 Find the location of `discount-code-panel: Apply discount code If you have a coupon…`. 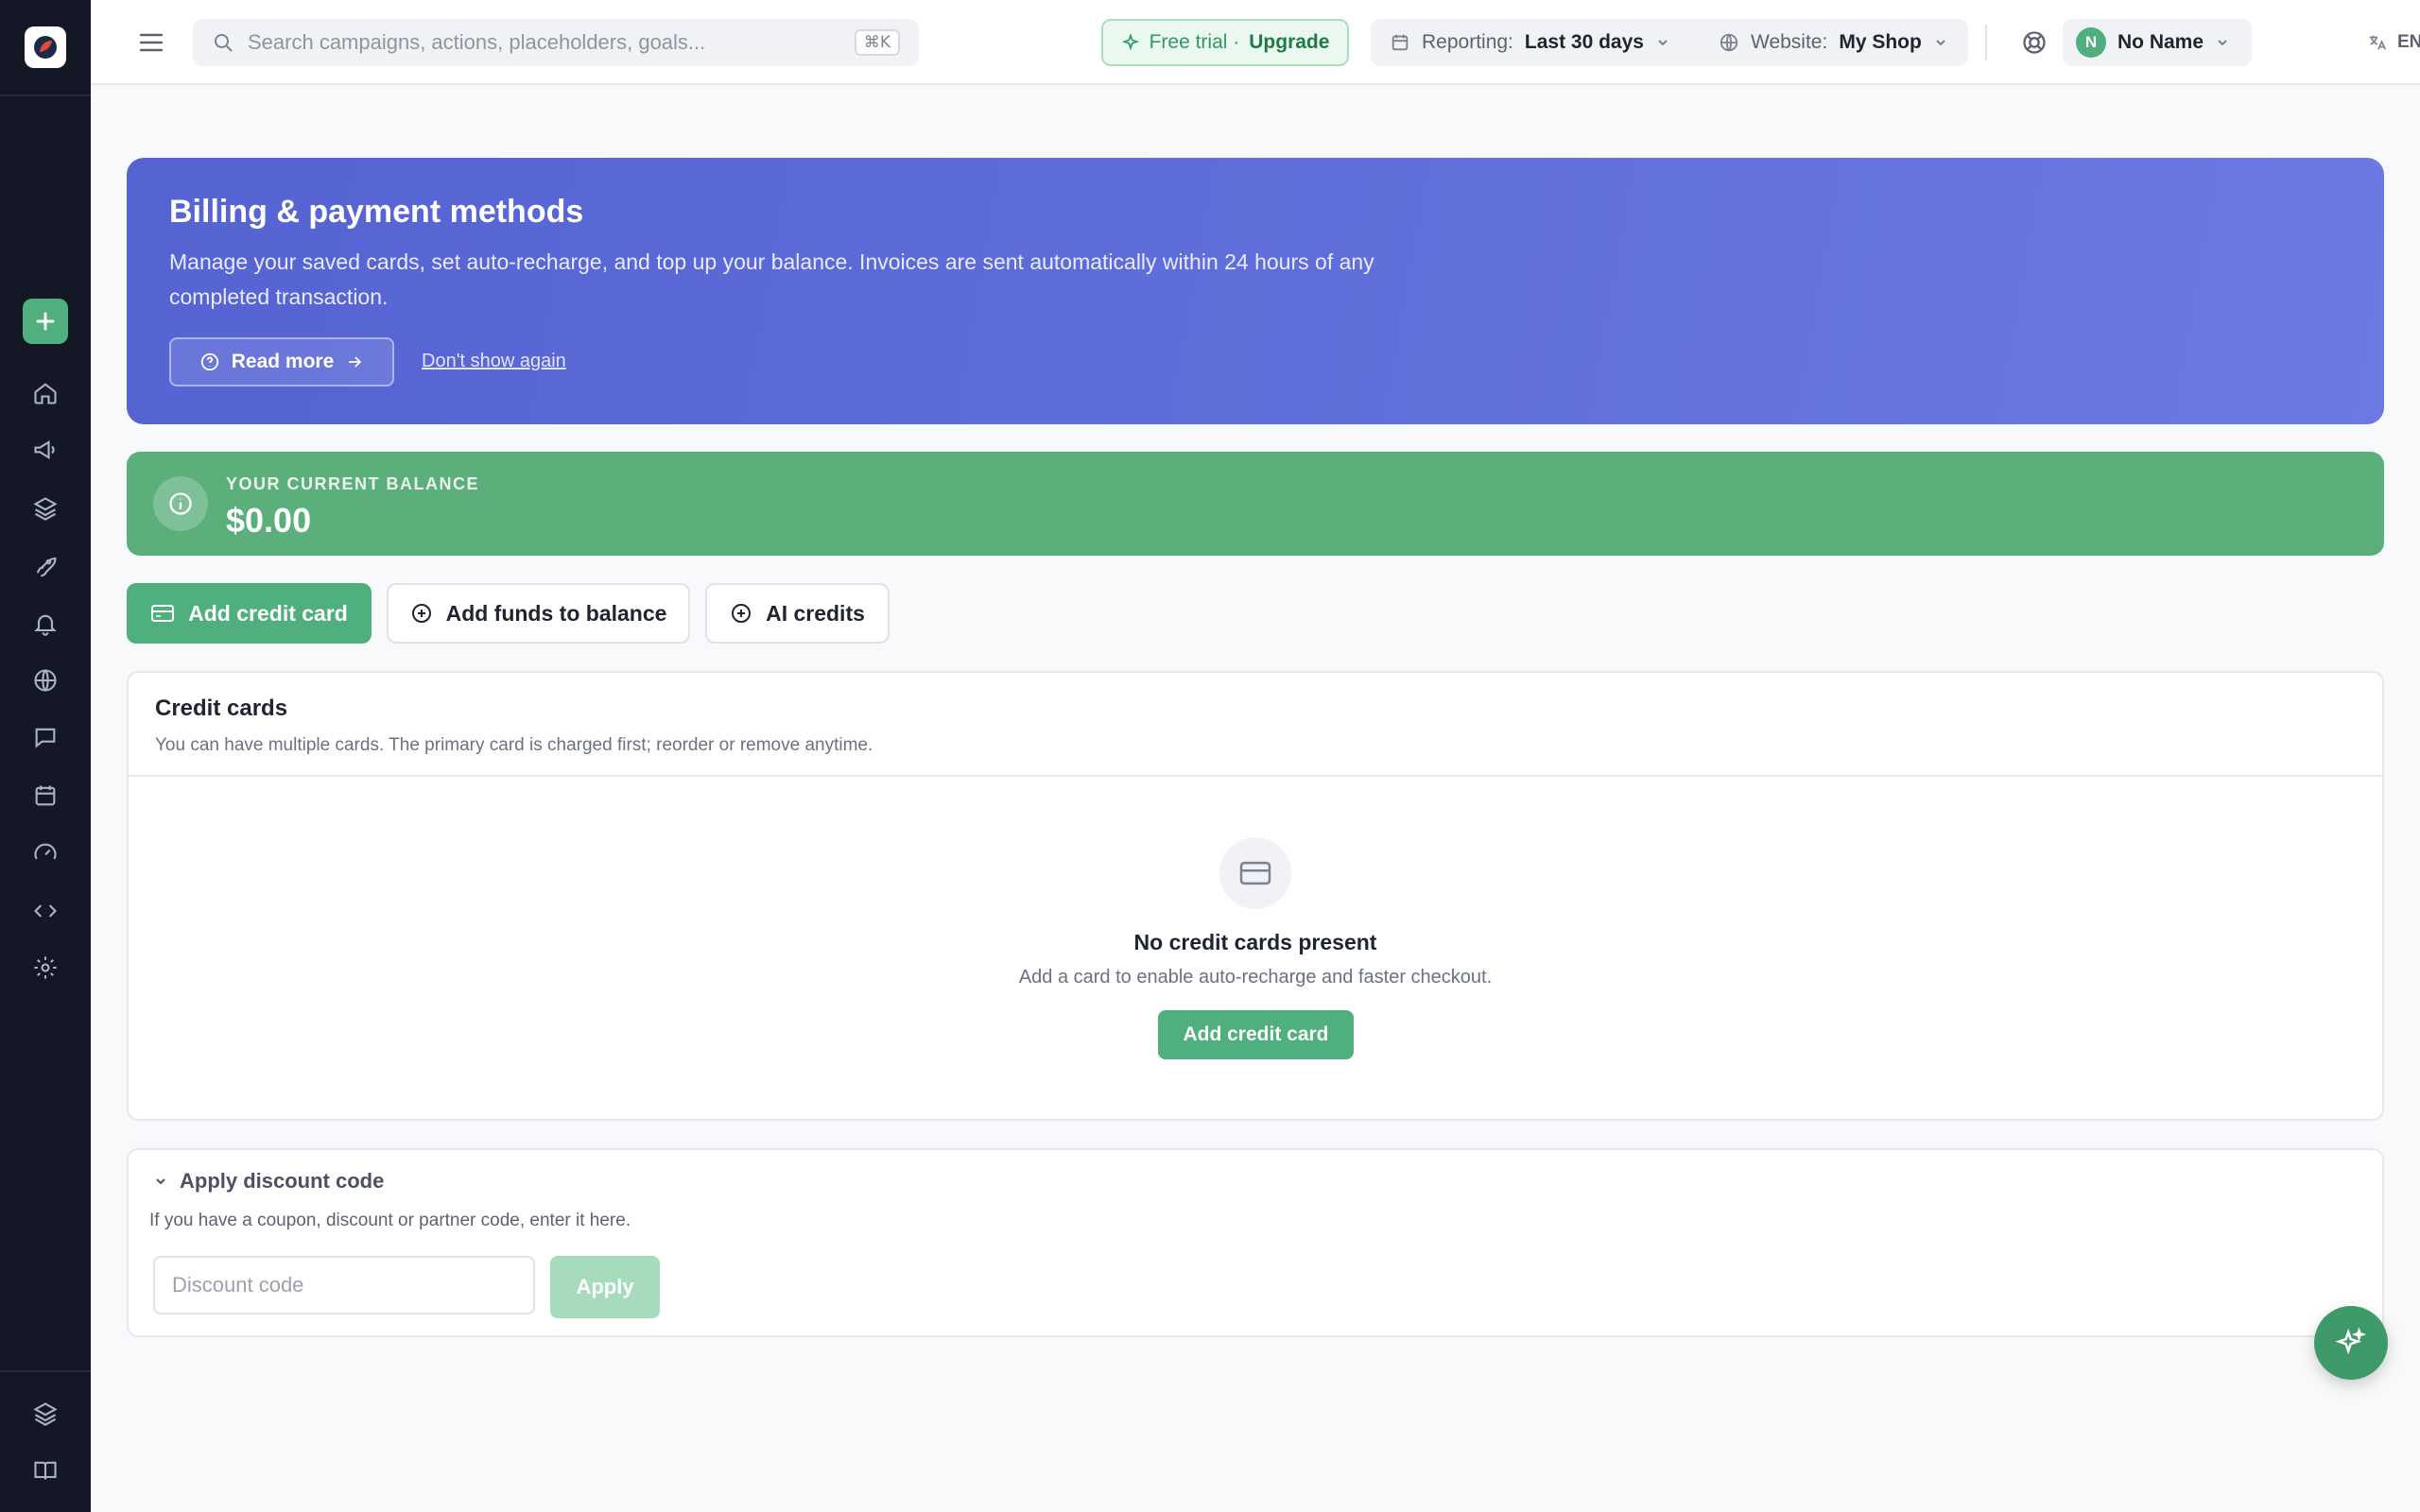

discount-code-panel: Apply discount code If you have a coupon… is located at coordinates (1255, 1242).